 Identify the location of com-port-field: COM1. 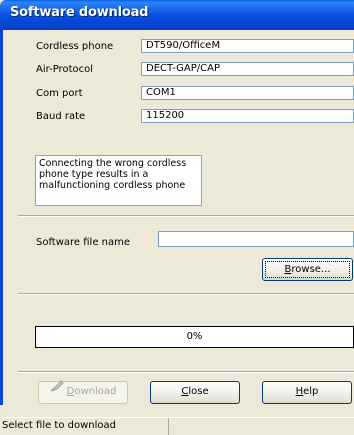
(247, 93).